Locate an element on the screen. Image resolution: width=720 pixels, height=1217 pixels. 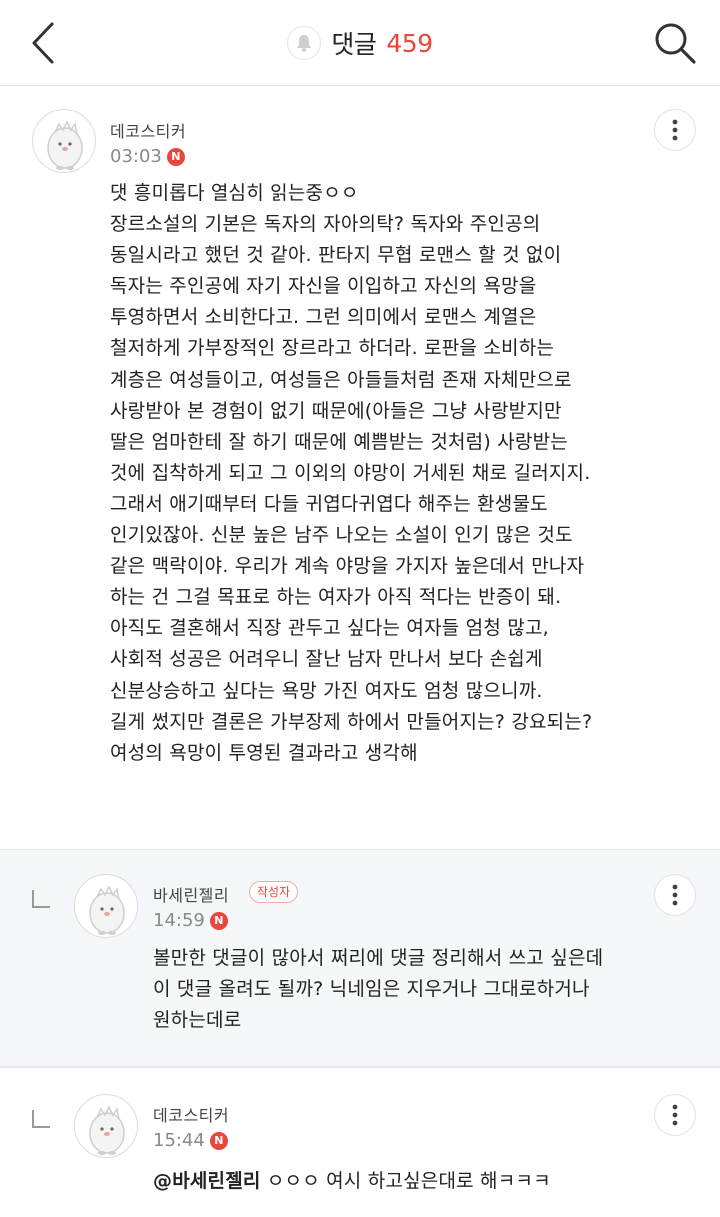
comment-body-wrap: @바세린젤리 ㅇㅇㅇ 여시 하고싶은대로 해ㅋㅋㅋ is located at coordinates (352, 1181).